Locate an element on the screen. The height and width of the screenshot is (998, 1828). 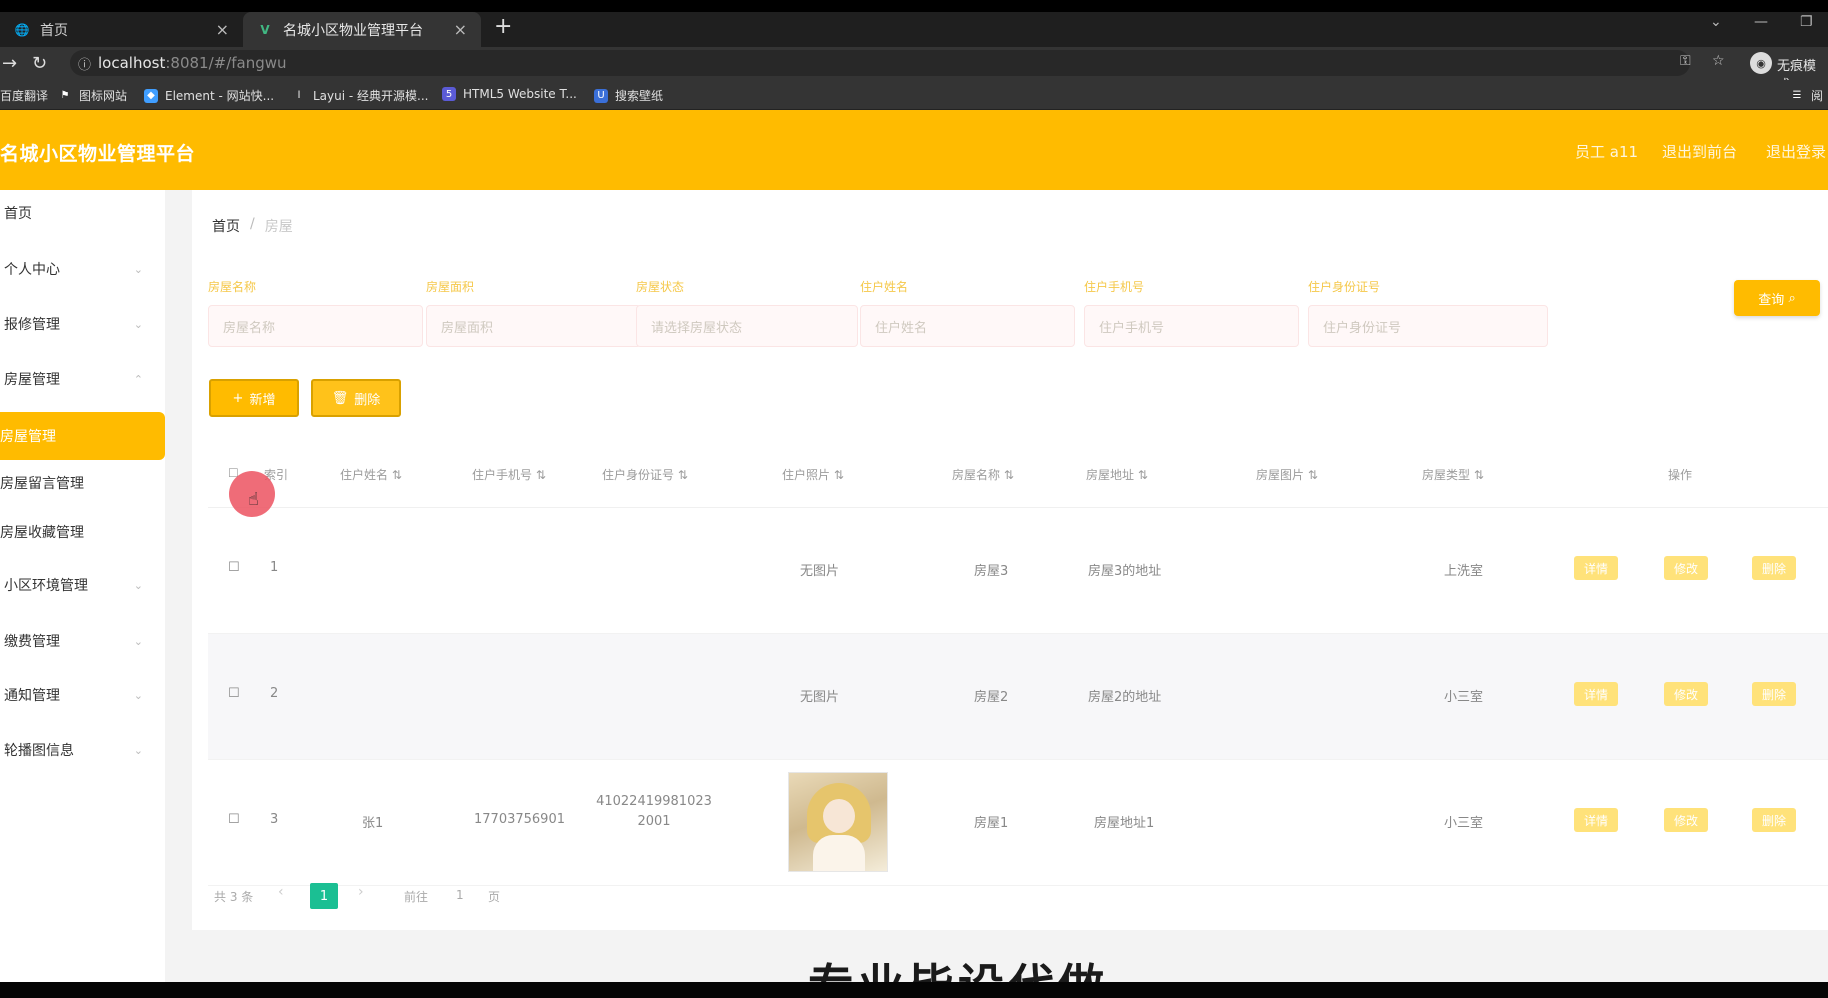
incognito-icon: ◉ is located at coordinates (1761, 63).